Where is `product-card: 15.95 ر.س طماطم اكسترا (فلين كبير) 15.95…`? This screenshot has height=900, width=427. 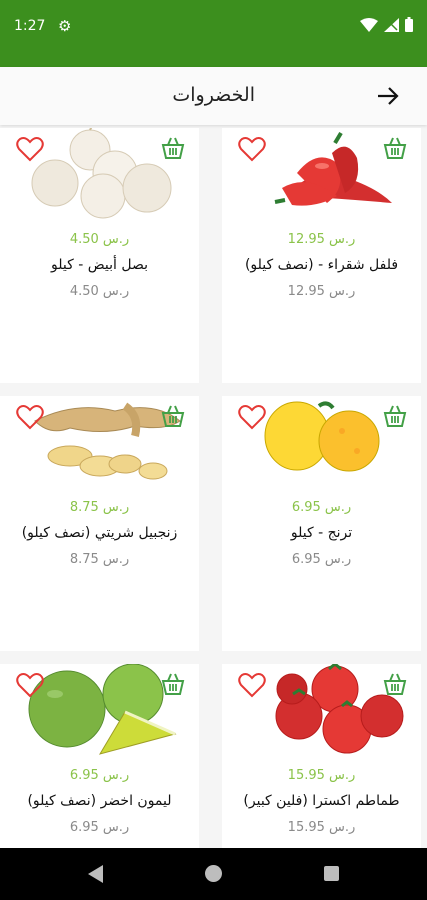
product-card: 15.95 ر.س طماطم اكسترا (فلين كبير) 15.95… is located at coordinates (321, 756).